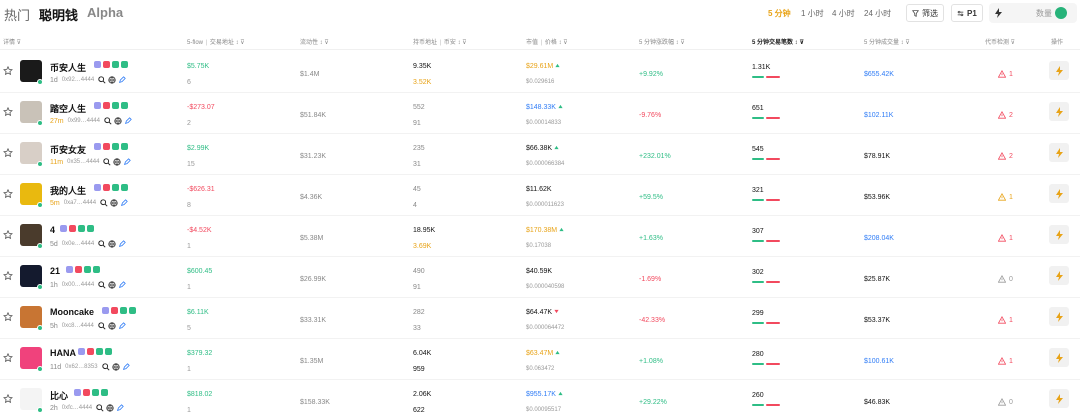  I want to click on header-mcap: 市值 | 价格 ↕ ⊽, so click(547, 41).